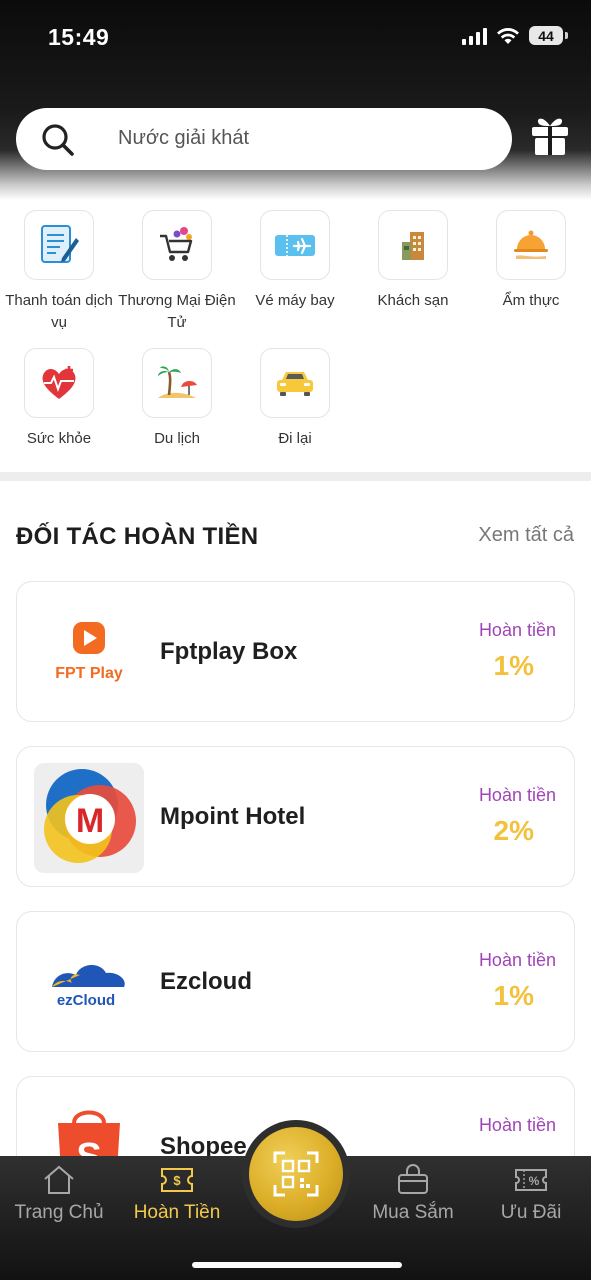 The width and height of the screenshot is (591, 1280). Describe the element at coordinates (89, 983) in the screenshot. I see `ezcloud-logo: ezCloud` at that location.